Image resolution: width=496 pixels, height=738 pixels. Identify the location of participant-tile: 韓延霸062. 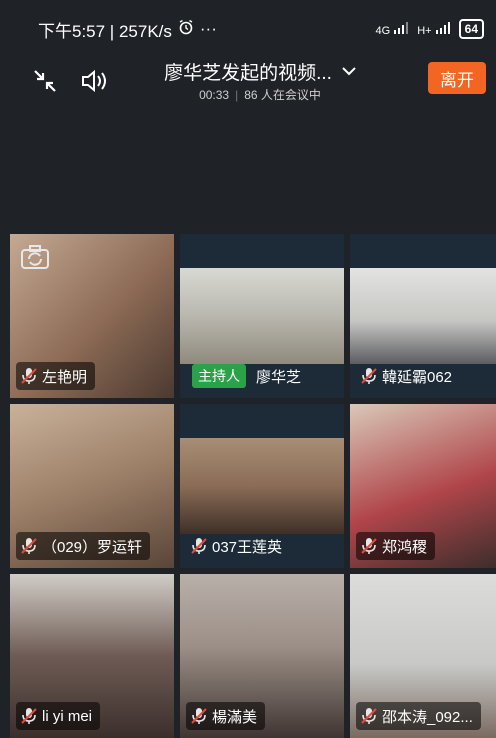
(423, 316).